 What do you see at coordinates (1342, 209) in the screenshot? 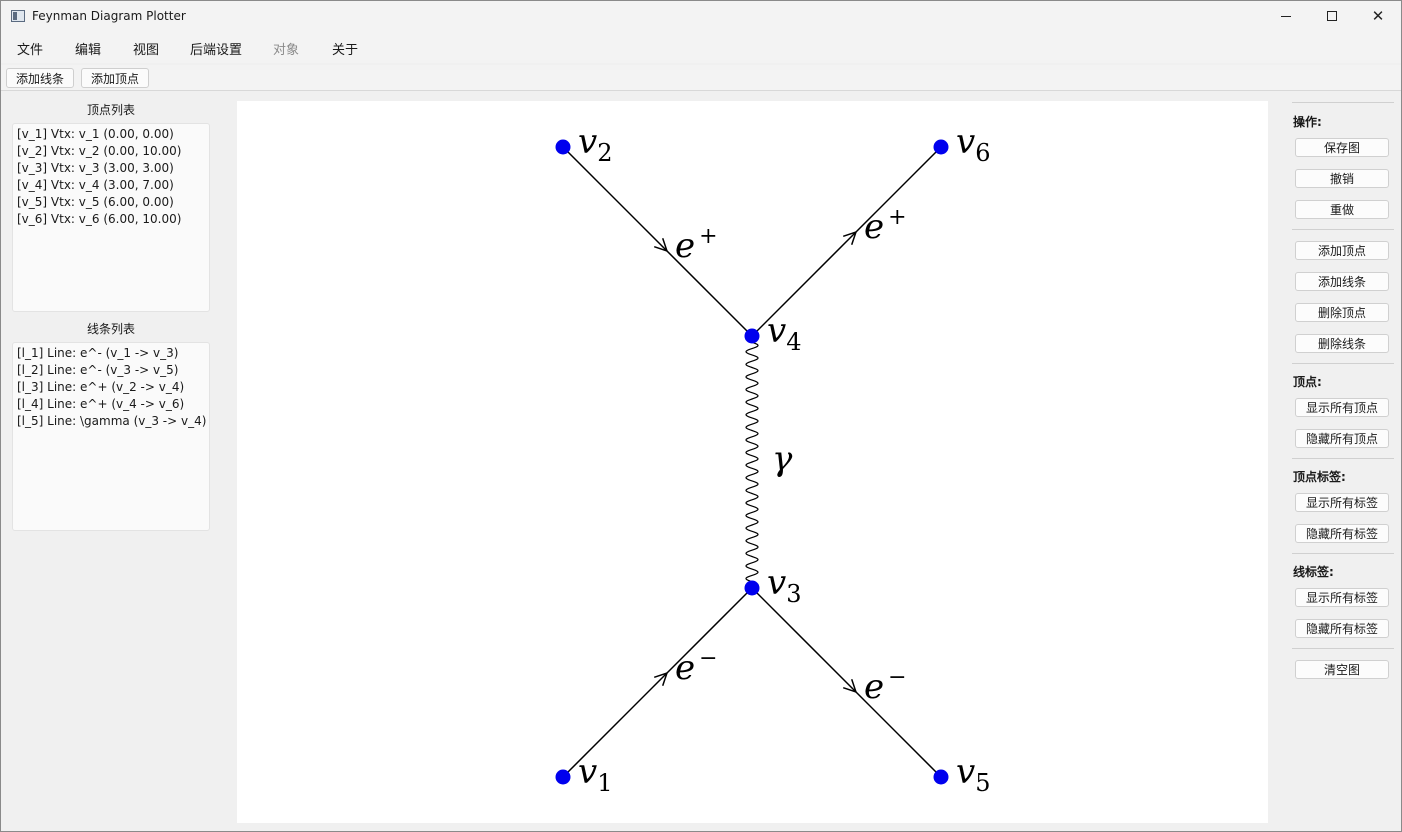
I see `redo-button: 重做` at bounding box center [1342, 209].